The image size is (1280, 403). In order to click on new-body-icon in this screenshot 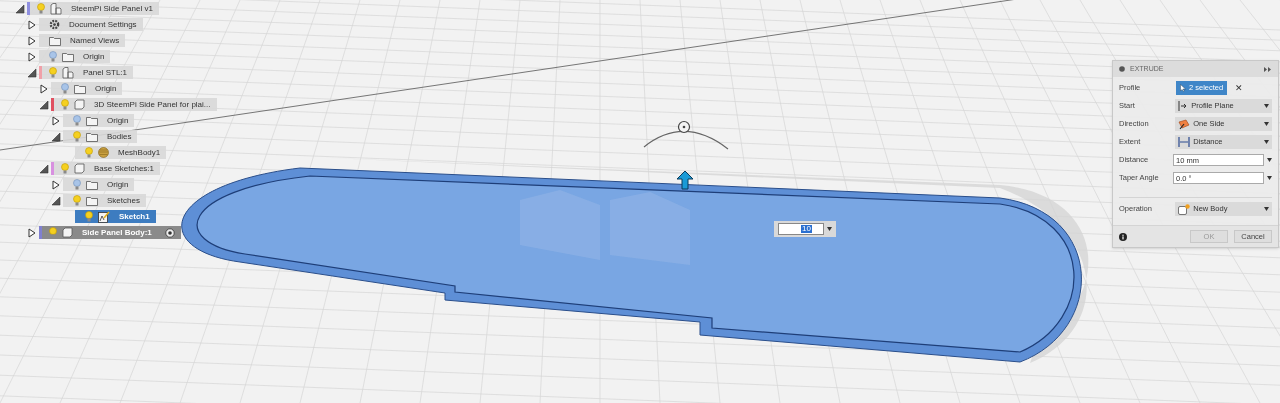, I will do `click(1184, 209)`.